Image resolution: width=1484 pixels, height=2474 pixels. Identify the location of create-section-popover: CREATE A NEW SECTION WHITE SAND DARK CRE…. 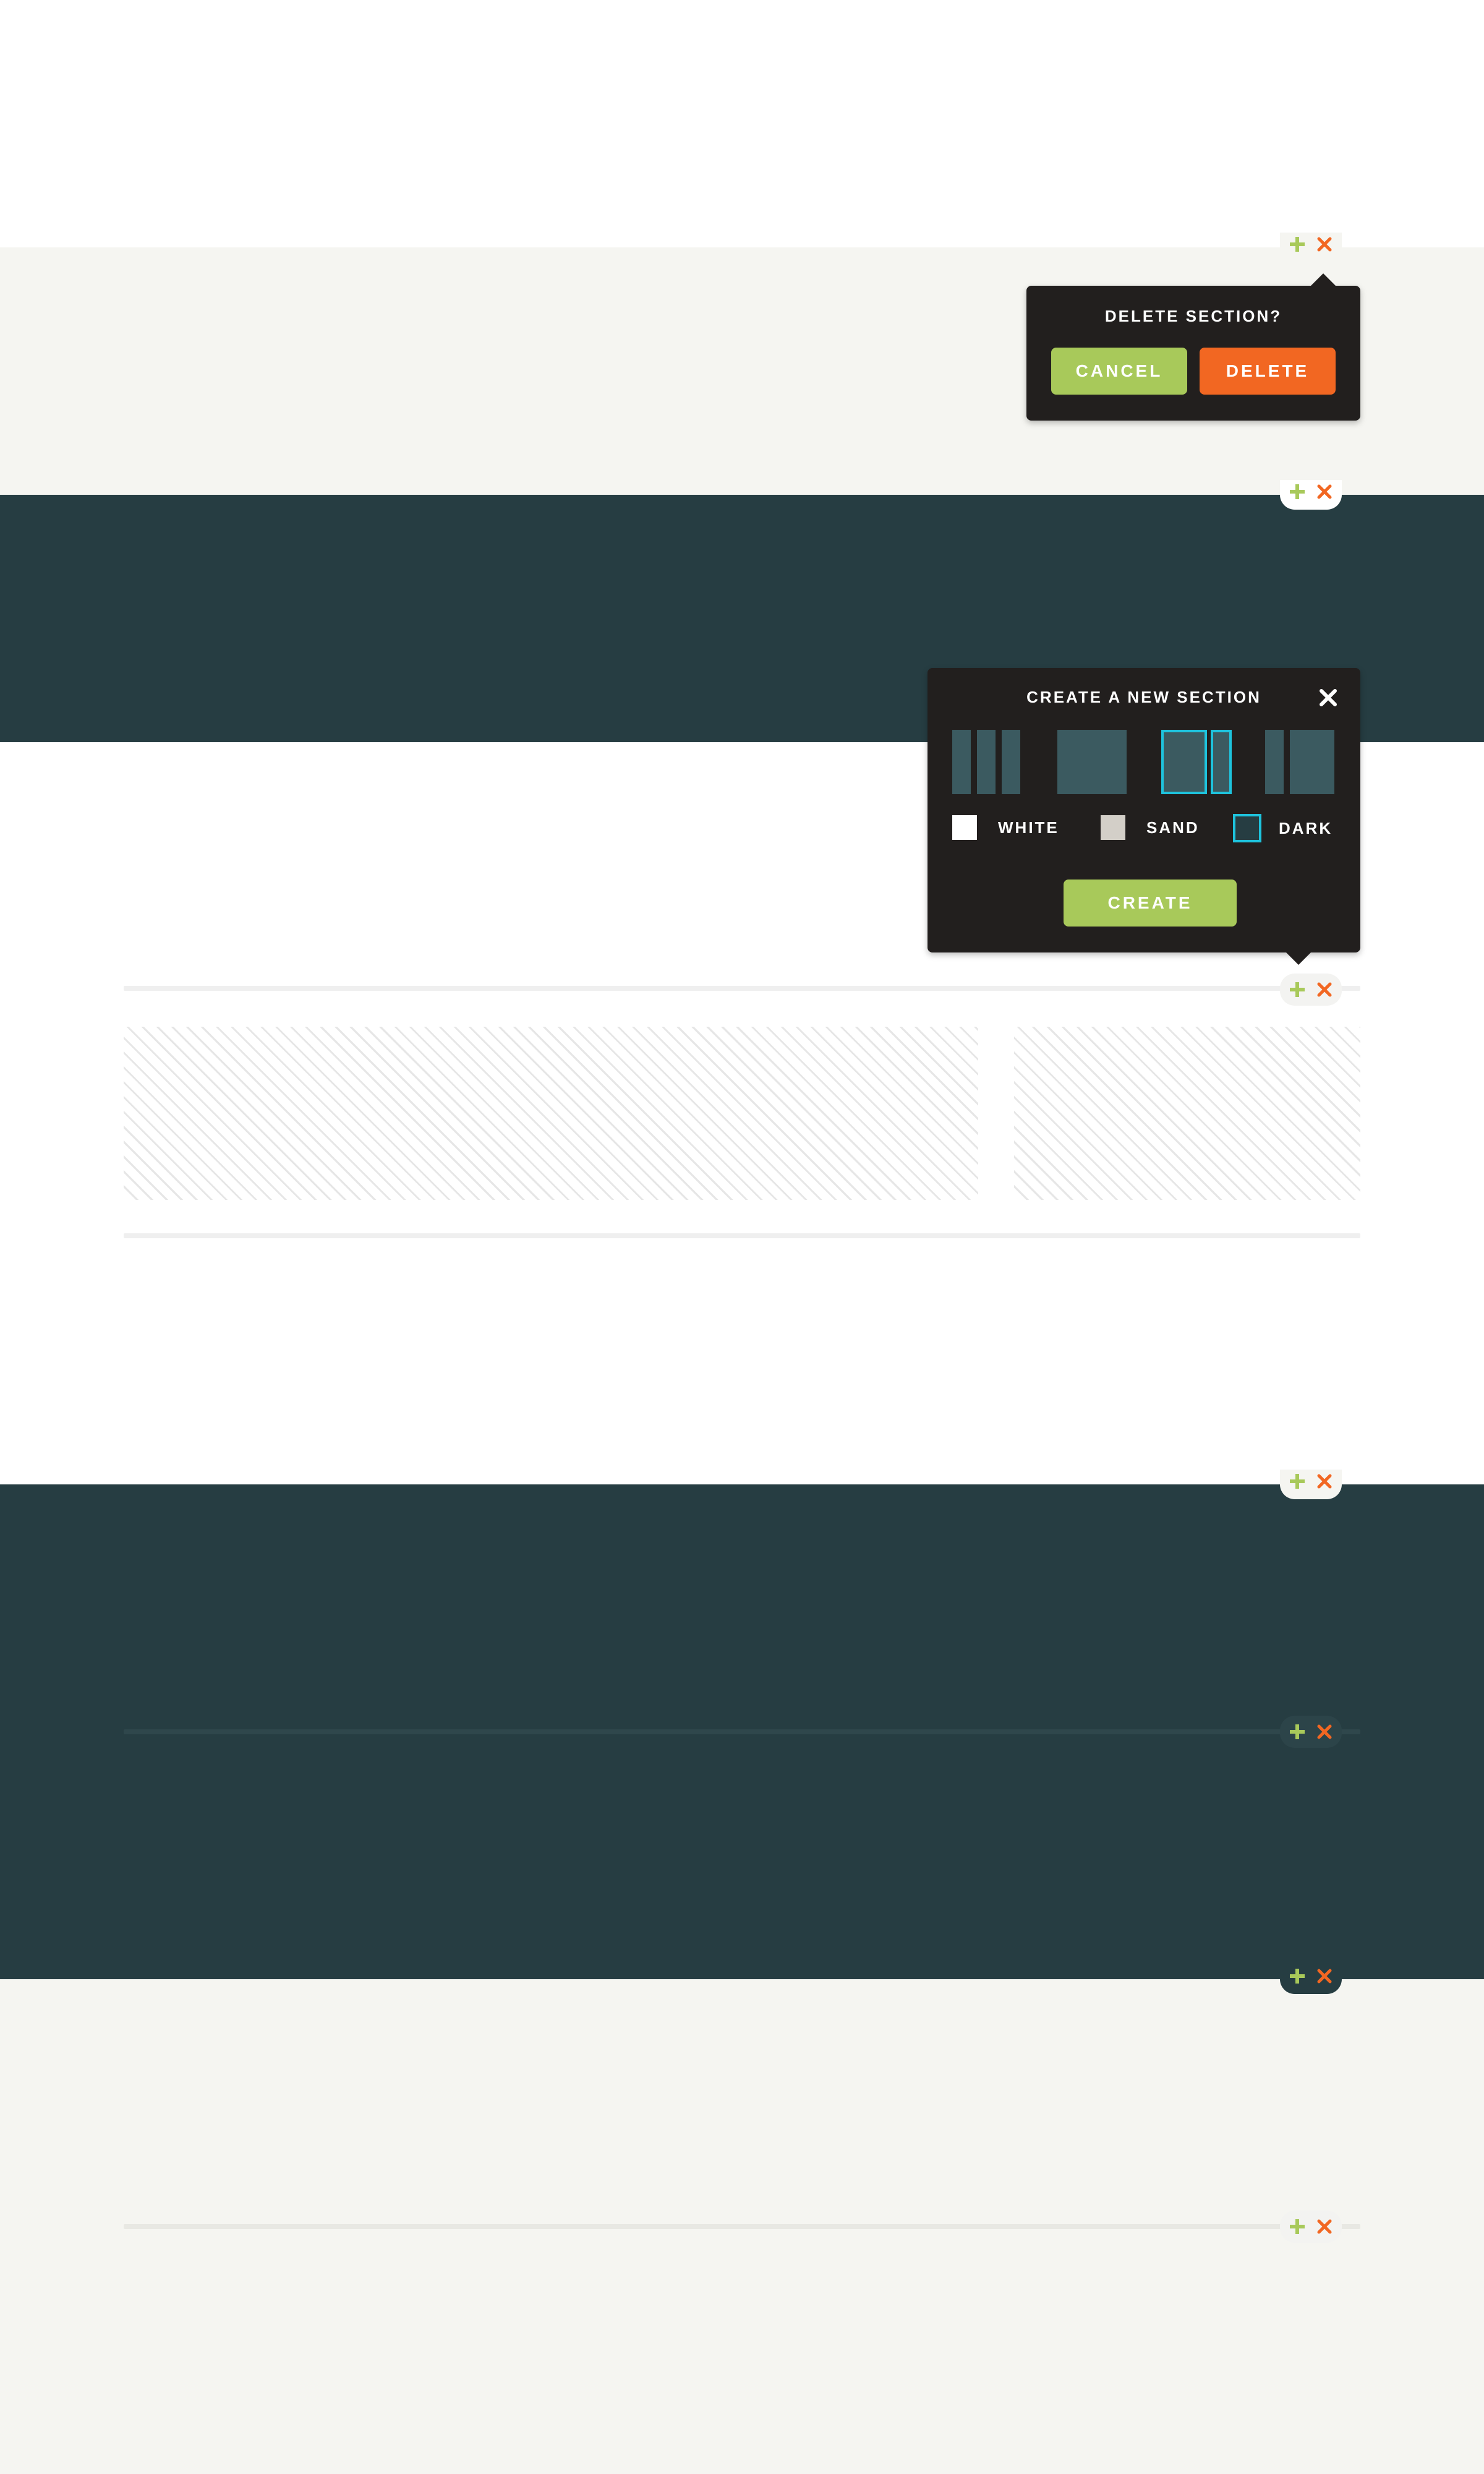
(1143, 817).